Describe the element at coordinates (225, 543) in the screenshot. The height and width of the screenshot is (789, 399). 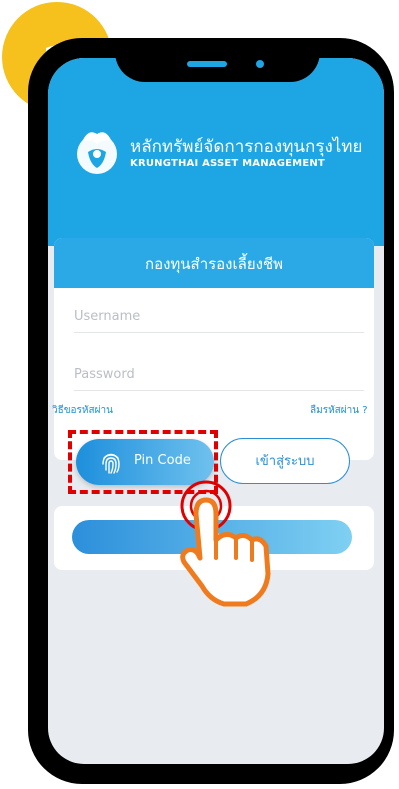
I see `pointing-hand-icon` at that location.